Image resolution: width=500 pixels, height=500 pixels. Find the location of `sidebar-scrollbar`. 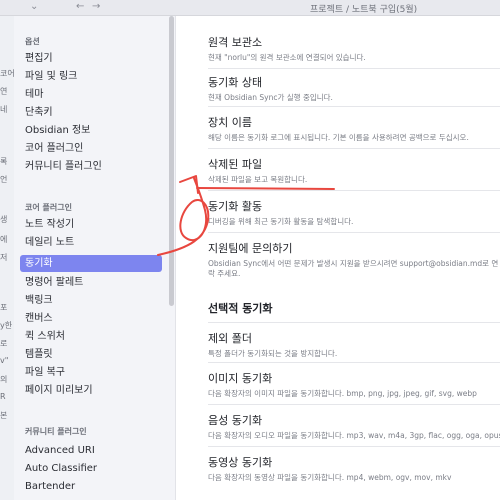

sidebar-scrollbar is located at coordinates (171, 161).